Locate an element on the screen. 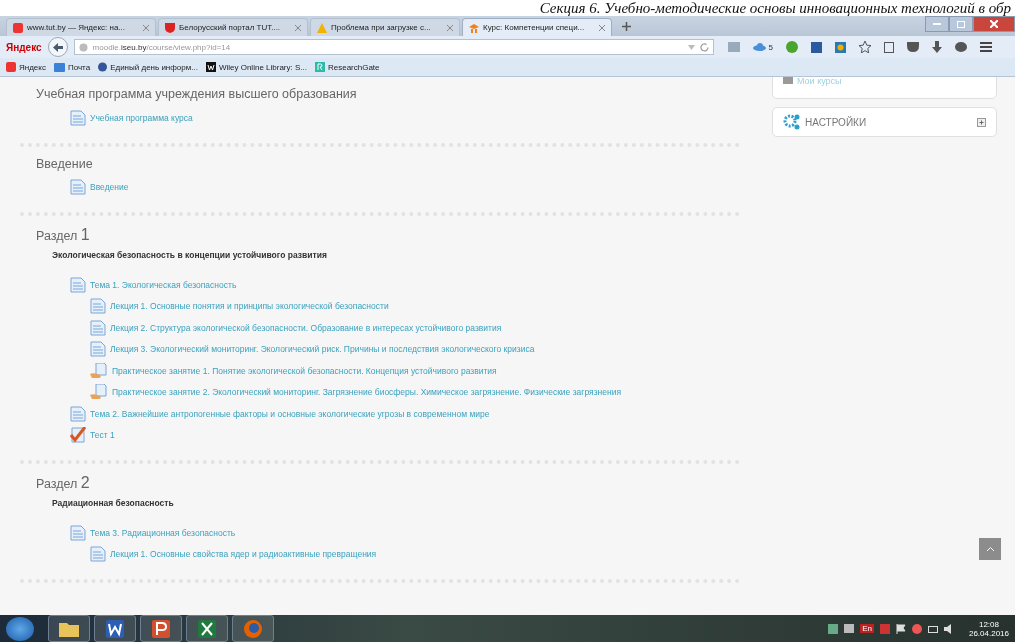 The width and height of the screenshot is (1015, 642). firefox-icon is located at coordinates (253, 628).